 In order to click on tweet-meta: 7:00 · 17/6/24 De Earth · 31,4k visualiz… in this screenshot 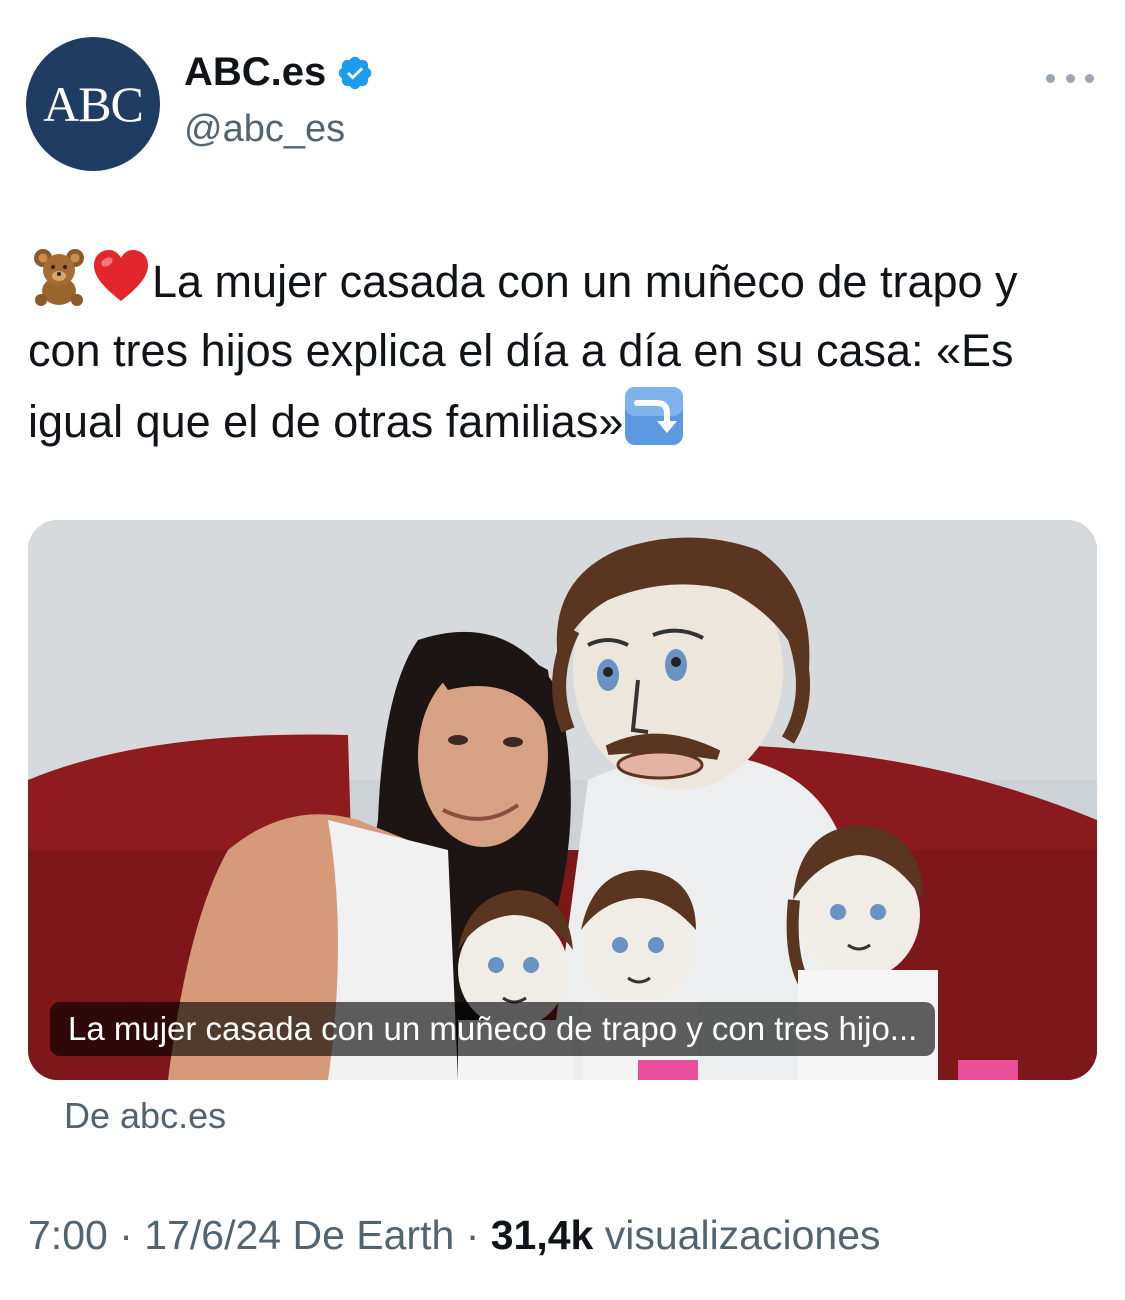, I will do `click(454, 1235)`.